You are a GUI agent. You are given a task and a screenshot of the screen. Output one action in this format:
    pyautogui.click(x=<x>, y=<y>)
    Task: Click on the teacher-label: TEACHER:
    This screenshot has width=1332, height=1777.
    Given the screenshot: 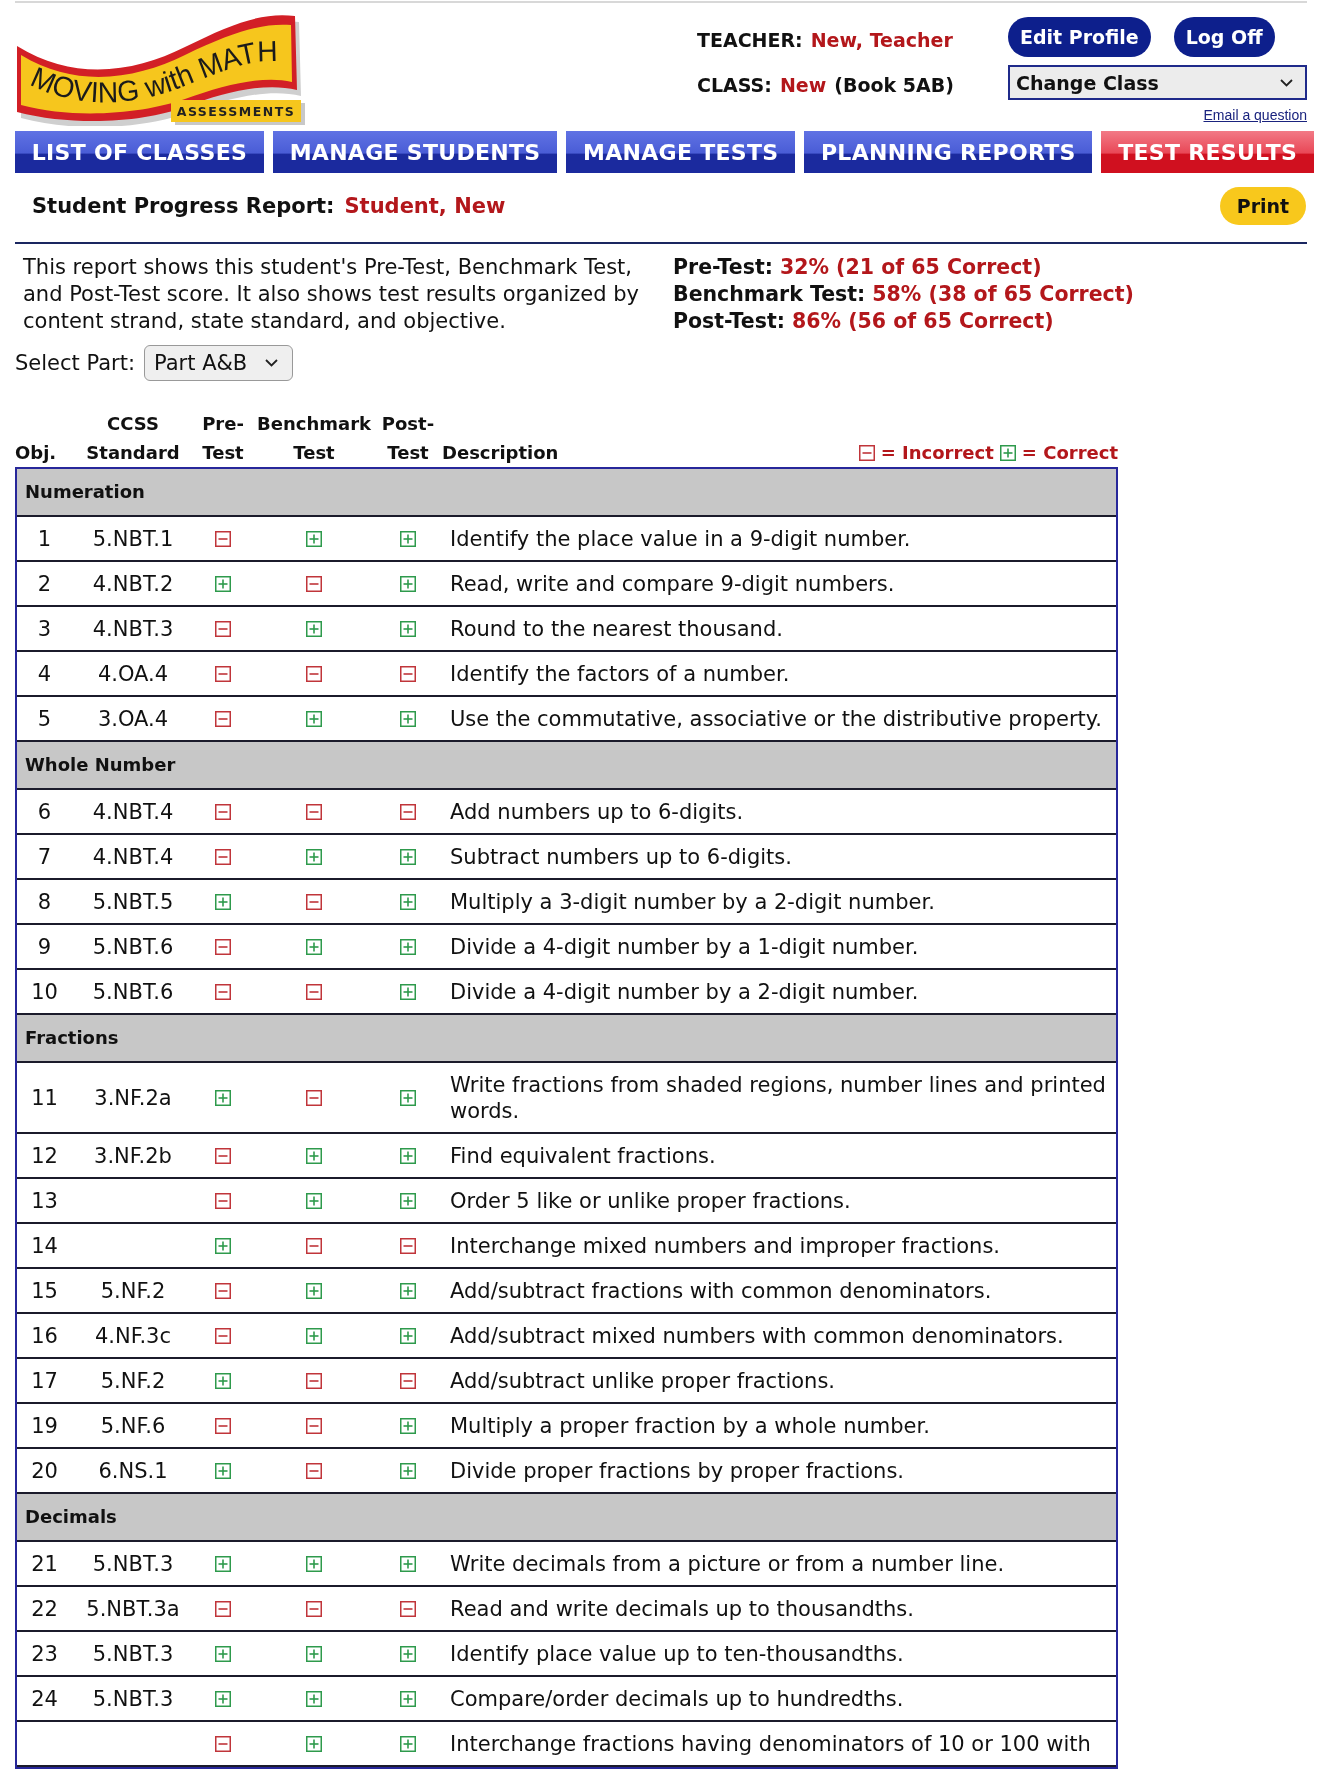 What is the action you would take?
    pyautogui.click(x=750, y=39)
    